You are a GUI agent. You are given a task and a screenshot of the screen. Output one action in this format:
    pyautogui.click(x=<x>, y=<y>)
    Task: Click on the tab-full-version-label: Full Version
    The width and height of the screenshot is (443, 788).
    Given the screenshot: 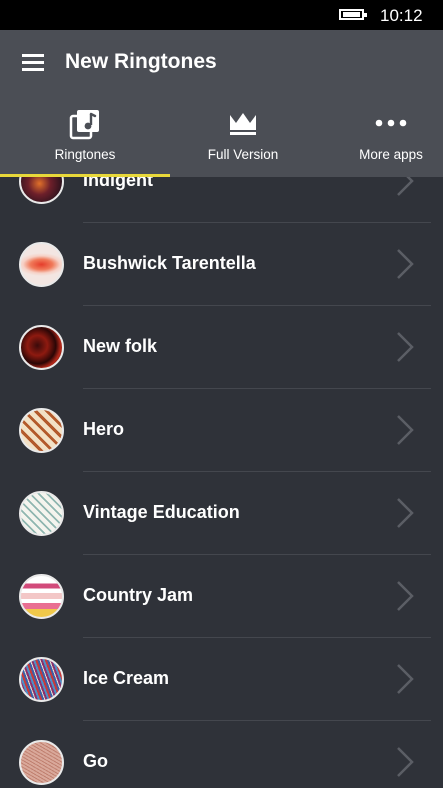 What is the action you would take?
    pyautogui.click(x=243, y=154)
    